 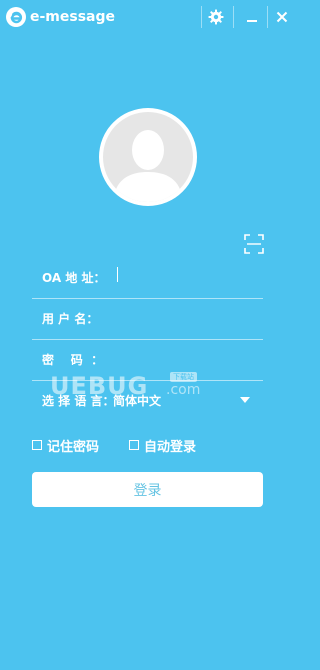 I want to click on gear-icon, so click(x=216, y=17).